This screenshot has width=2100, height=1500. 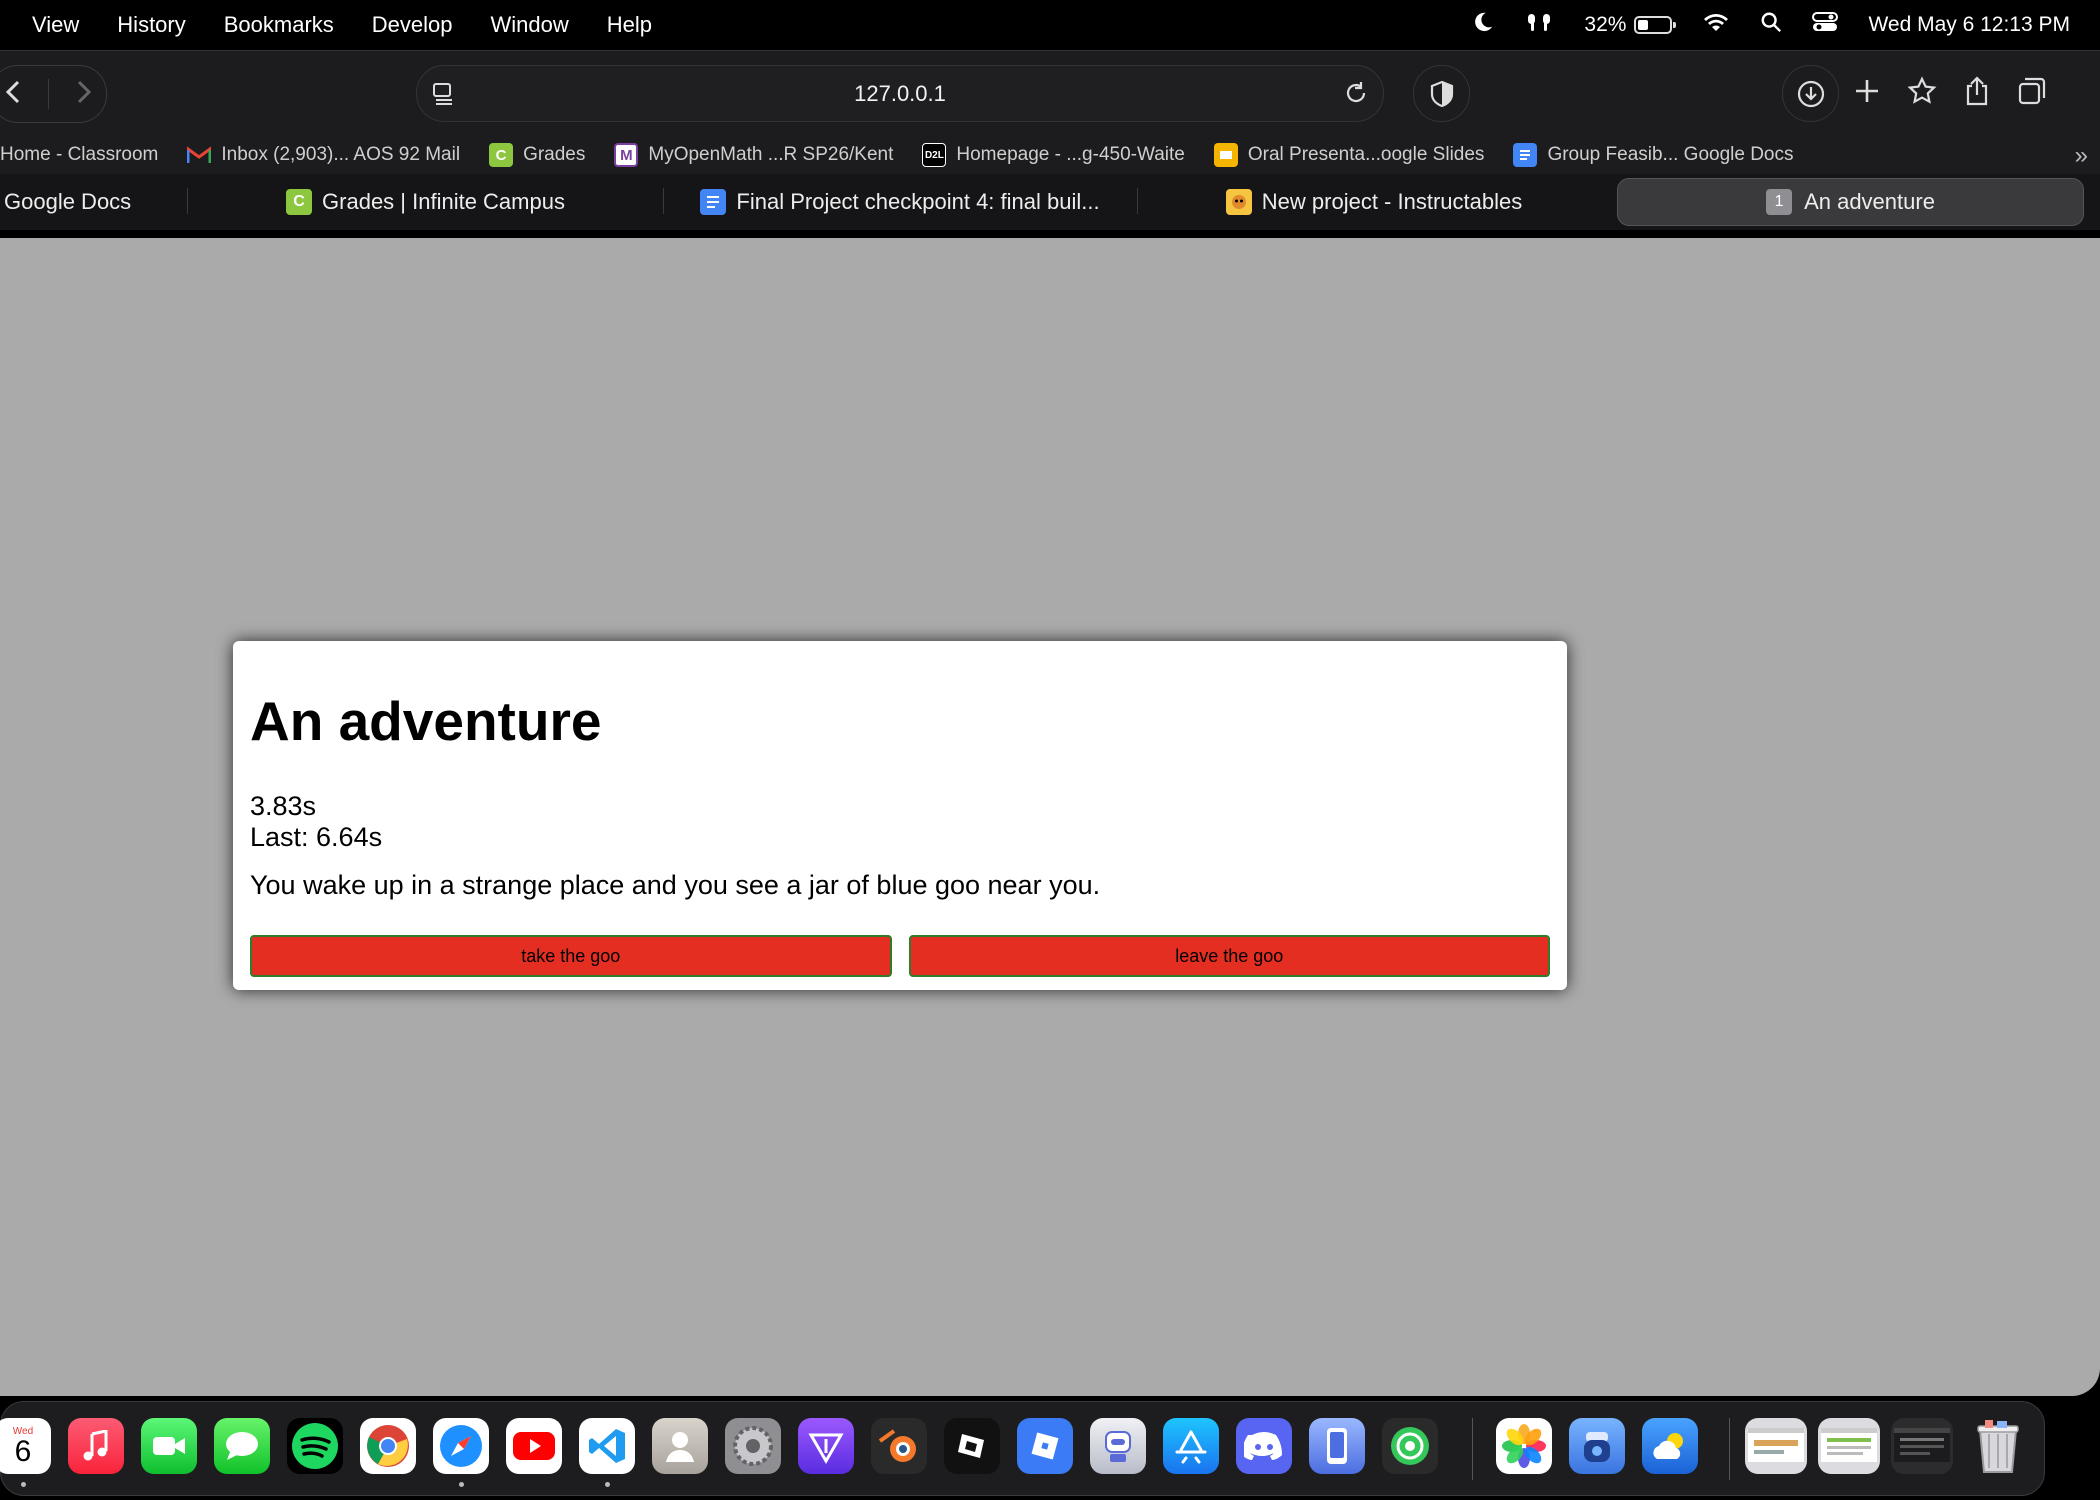 What do you see at coordinates (1655, 24) in the screenshot?
I see `battery-icon` at bounding box center [1655, 24].